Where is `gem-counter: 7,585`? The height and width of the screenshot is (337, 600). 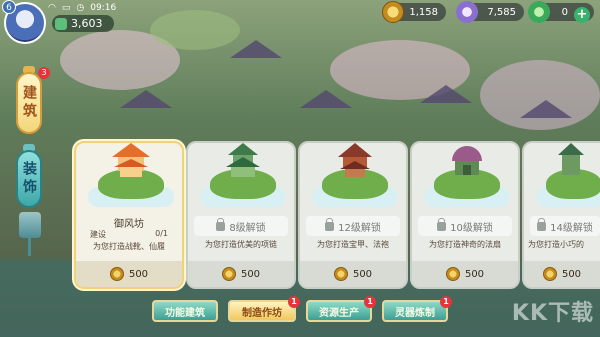 gem-counter: 7,585 is located at coordinates (490, 12).